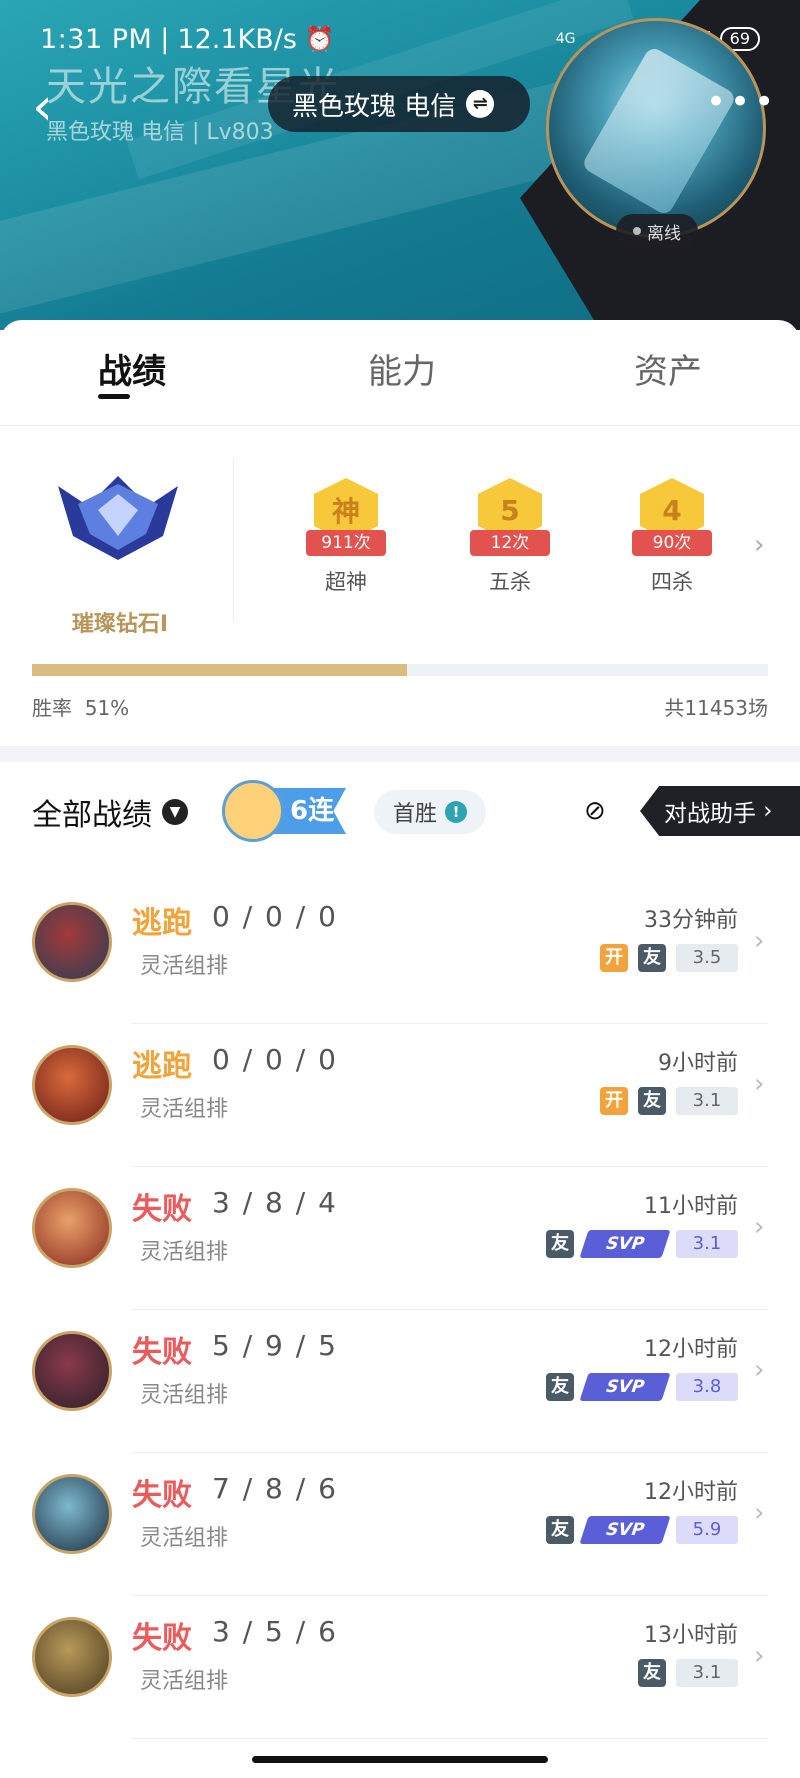 The height and width of the screenshot is (1778, 800). What do you see at coordinates (510, 582) in the screenshot?
I see `honor-label: 五杀` at bounding box center [510, 582].